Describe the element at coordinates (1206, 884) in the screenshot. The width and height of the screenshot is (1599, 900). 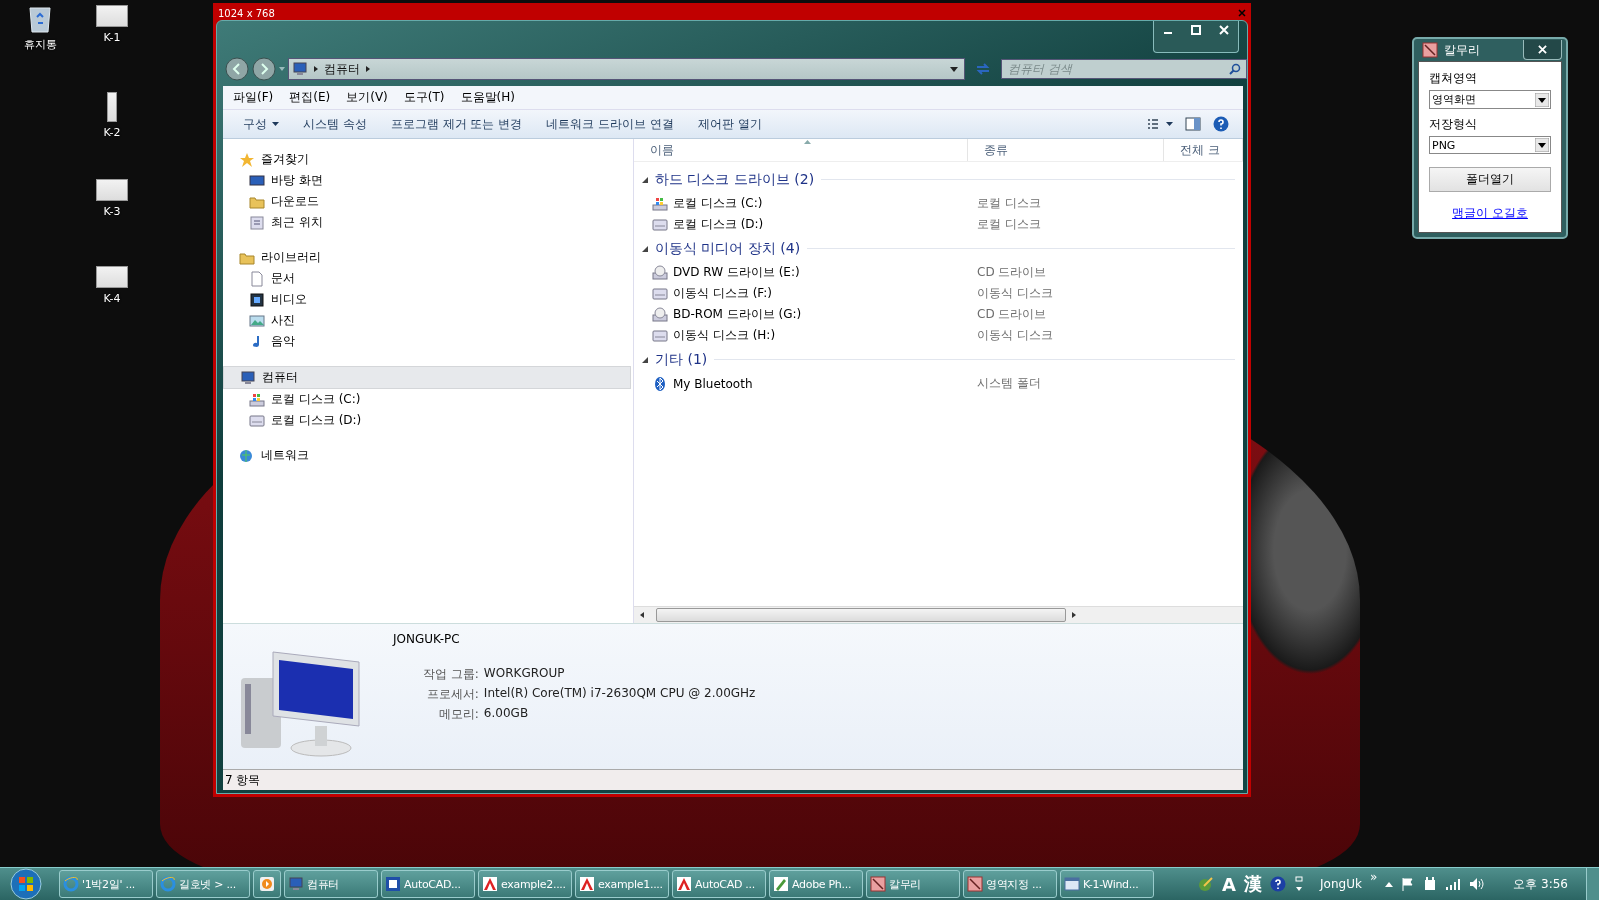
I see `pencil-icon` at that location.